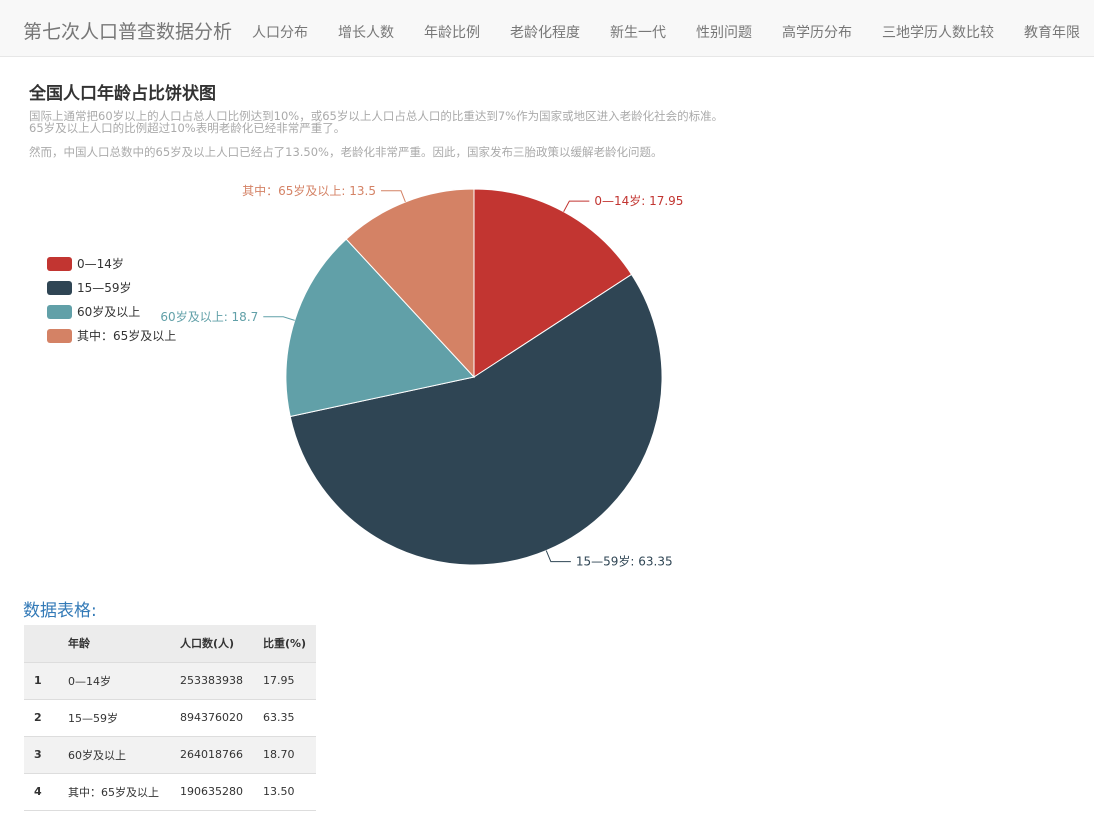  I want to click on pie-label-65-plus: 其中：65岁及以上: 13.5, so click(309, 190).